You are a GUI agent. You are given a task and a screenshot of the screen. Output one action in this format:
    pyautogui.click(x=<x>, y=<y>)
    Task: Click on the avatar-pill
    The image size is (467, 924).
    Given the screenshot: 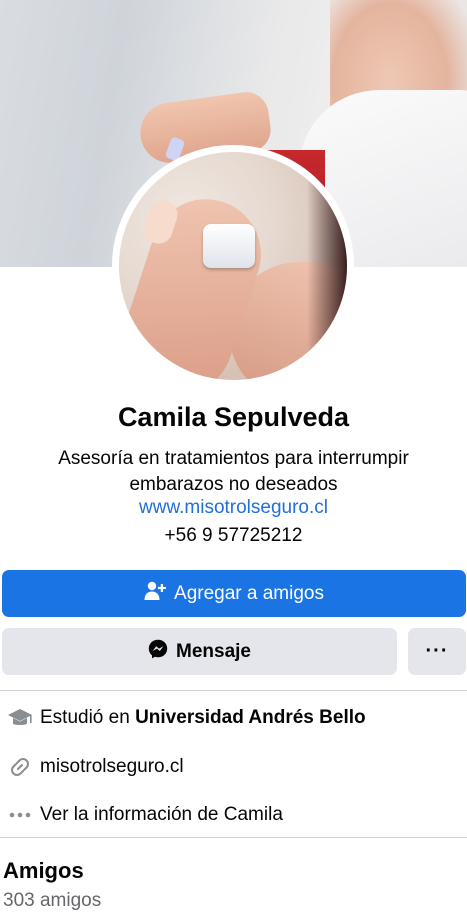 What is the action you would take?
    pyautogui.click(x=229, y=246)
    